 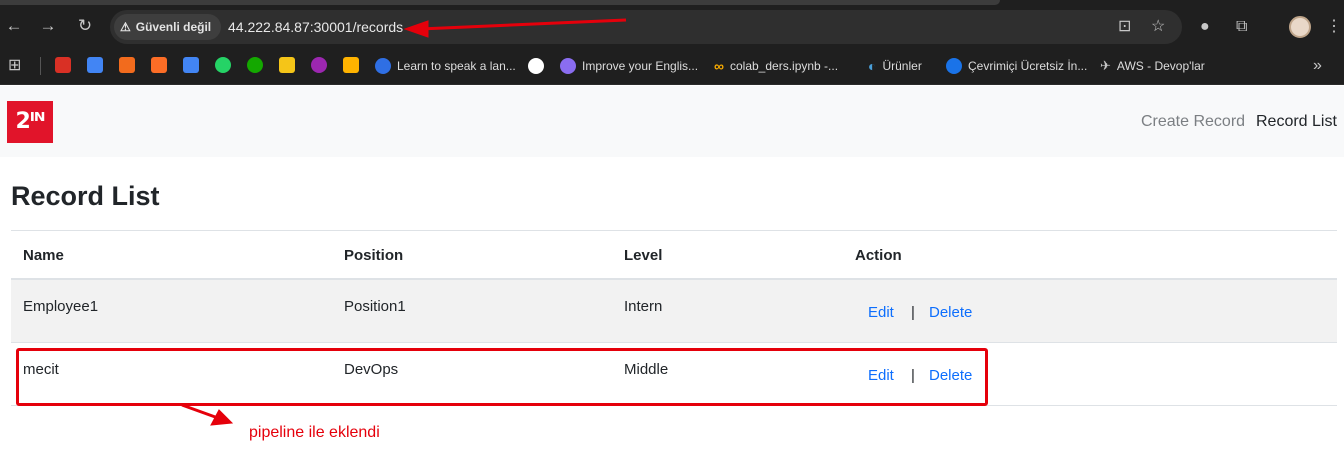 What do you see at coordinates (207, 414) in the screenshot?
I see `row-arrow` at bounding box center [207, 414].